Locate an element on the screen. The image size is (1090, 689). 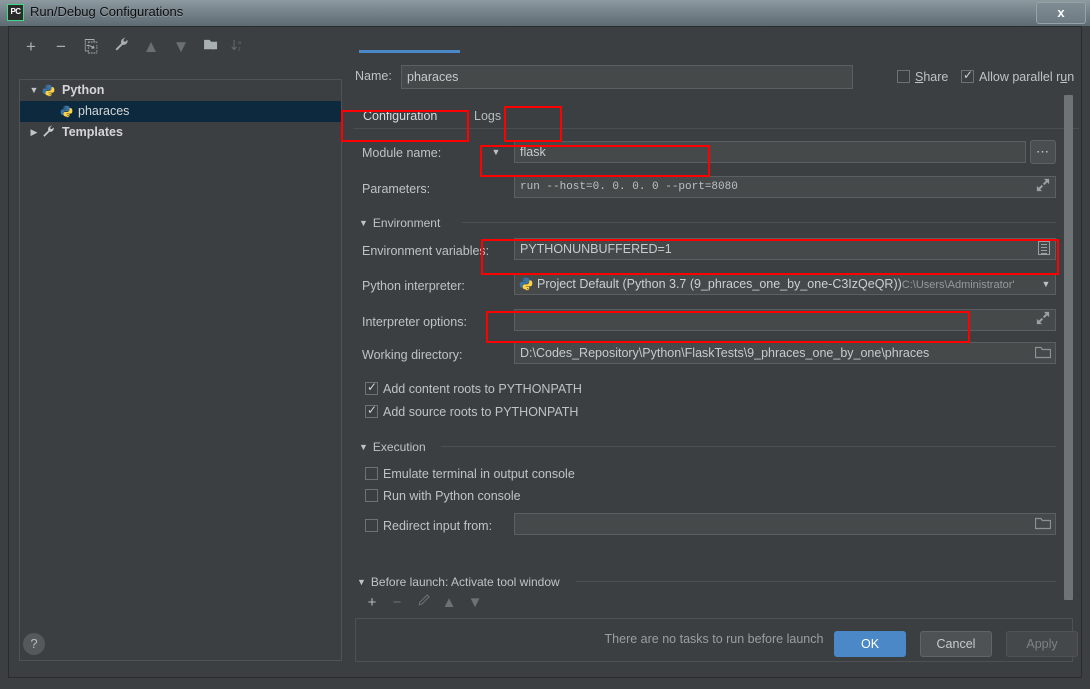
allow-parallel-run-checkbox: Allow parallel run is located at coordinates (1018, 76).